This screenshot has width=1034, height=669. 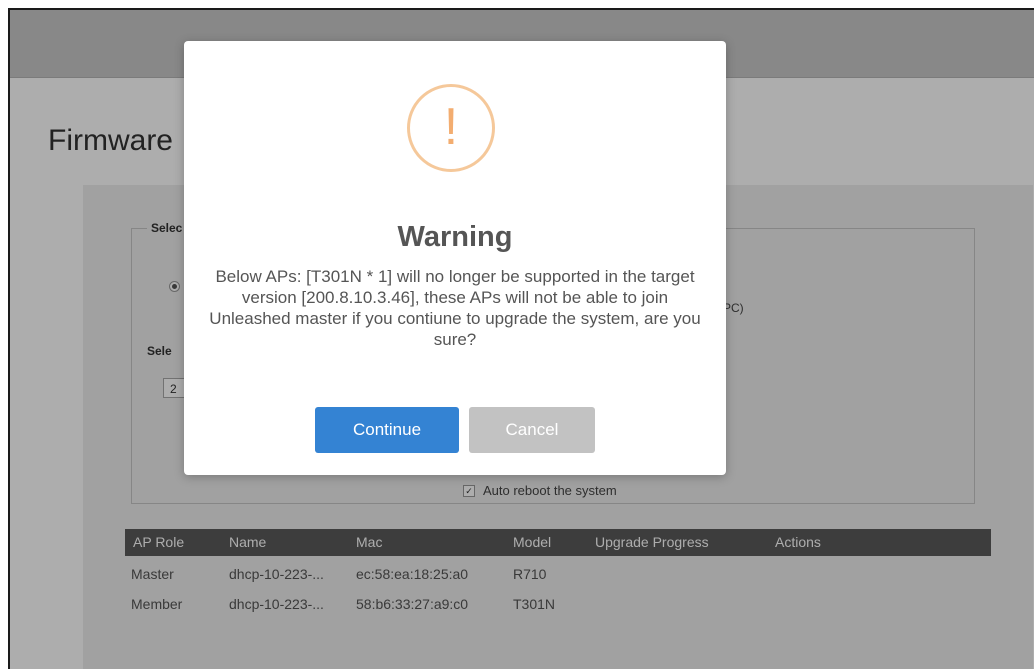 I want to click on continue-button: Continue, so click(x=387, y=430).